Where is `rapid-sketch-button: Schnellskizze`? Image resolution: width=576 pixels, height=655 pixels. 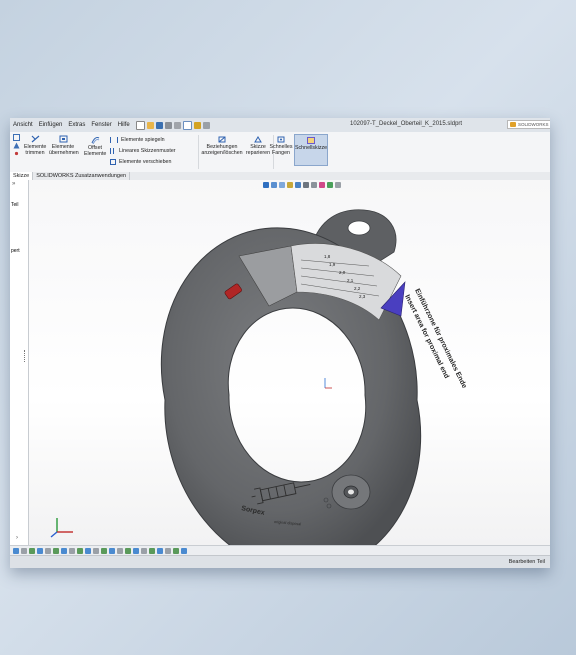
rapid-sketch-button: Schnellskizze is located at coordinates (311, 150).